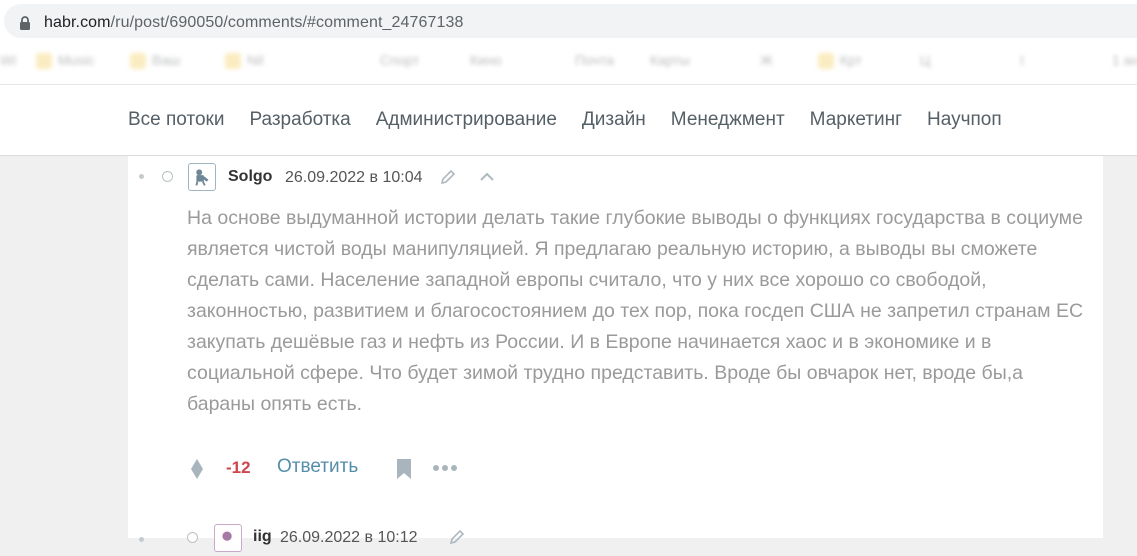 The width and height of the screenshot is (1137, 556). Describe the element at coordinates (1022, 60) in the screenshot. I see `bookmark-item: I` at that location.